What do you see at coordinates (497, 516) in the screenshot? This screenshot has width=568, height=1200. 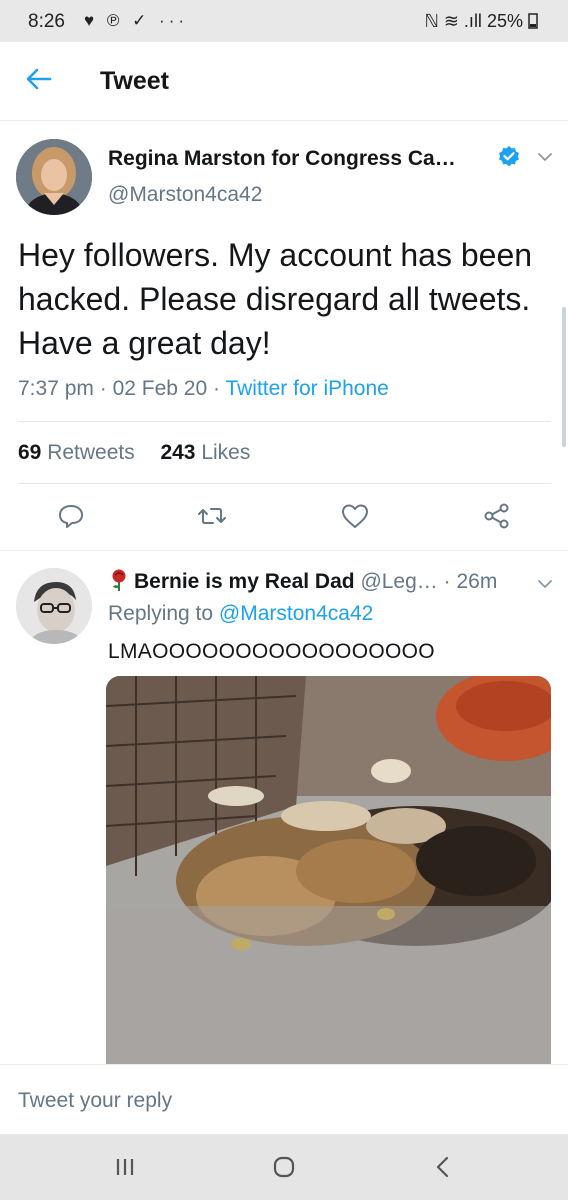 I see `share-icon` at bounding box center [497, 516].